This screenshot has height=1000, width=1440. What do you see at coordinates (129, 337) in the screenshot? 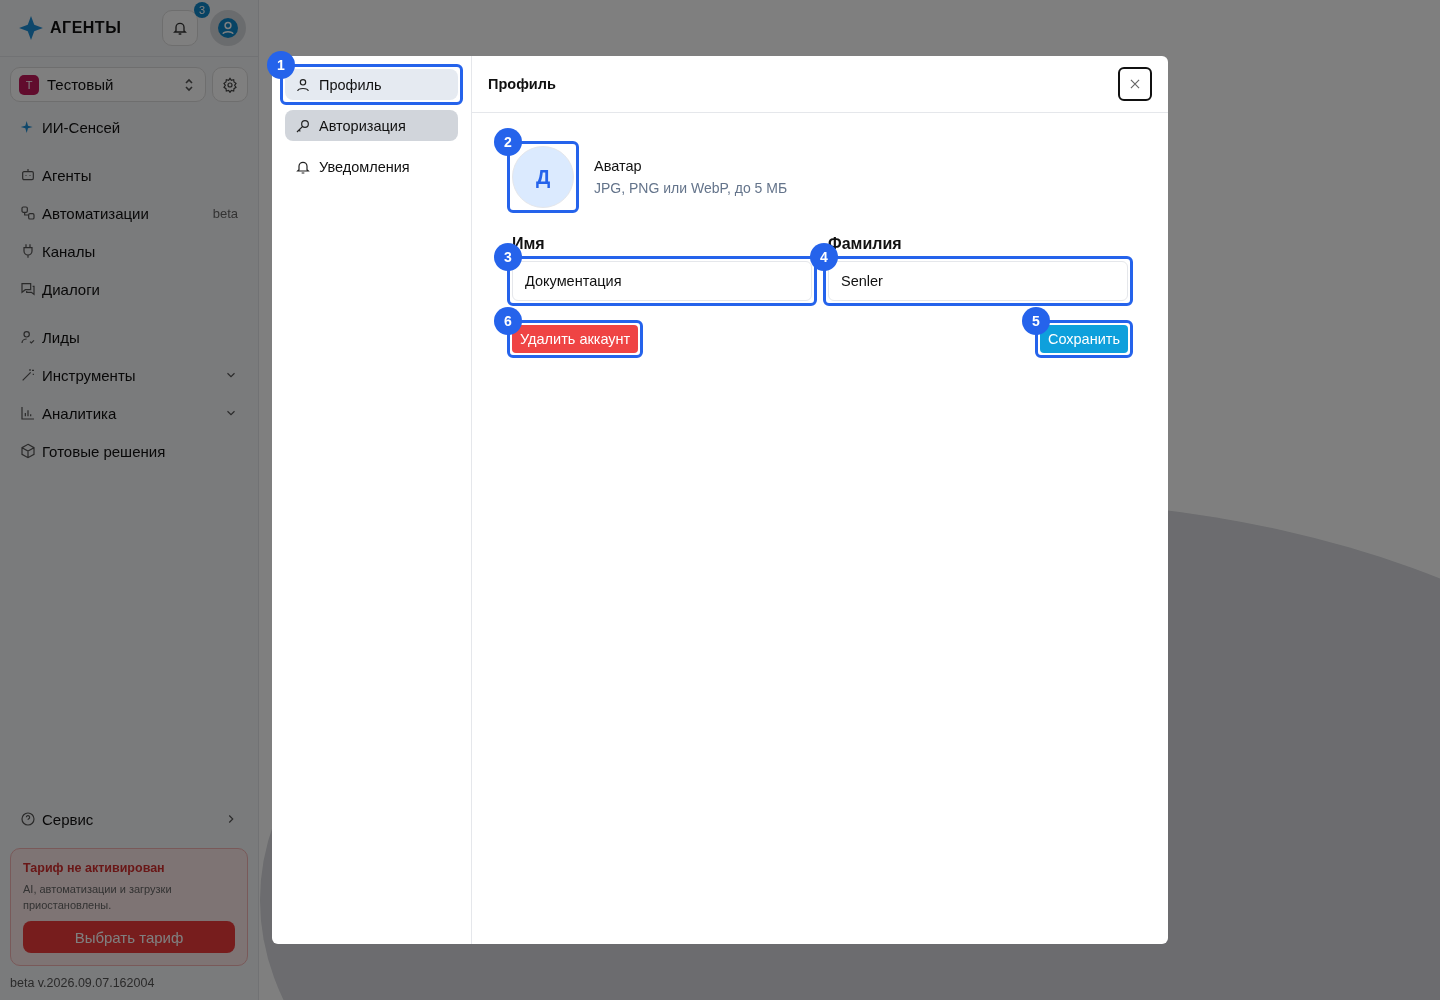
I see `nav-item: Лиды` at bounding box center [129, 337].